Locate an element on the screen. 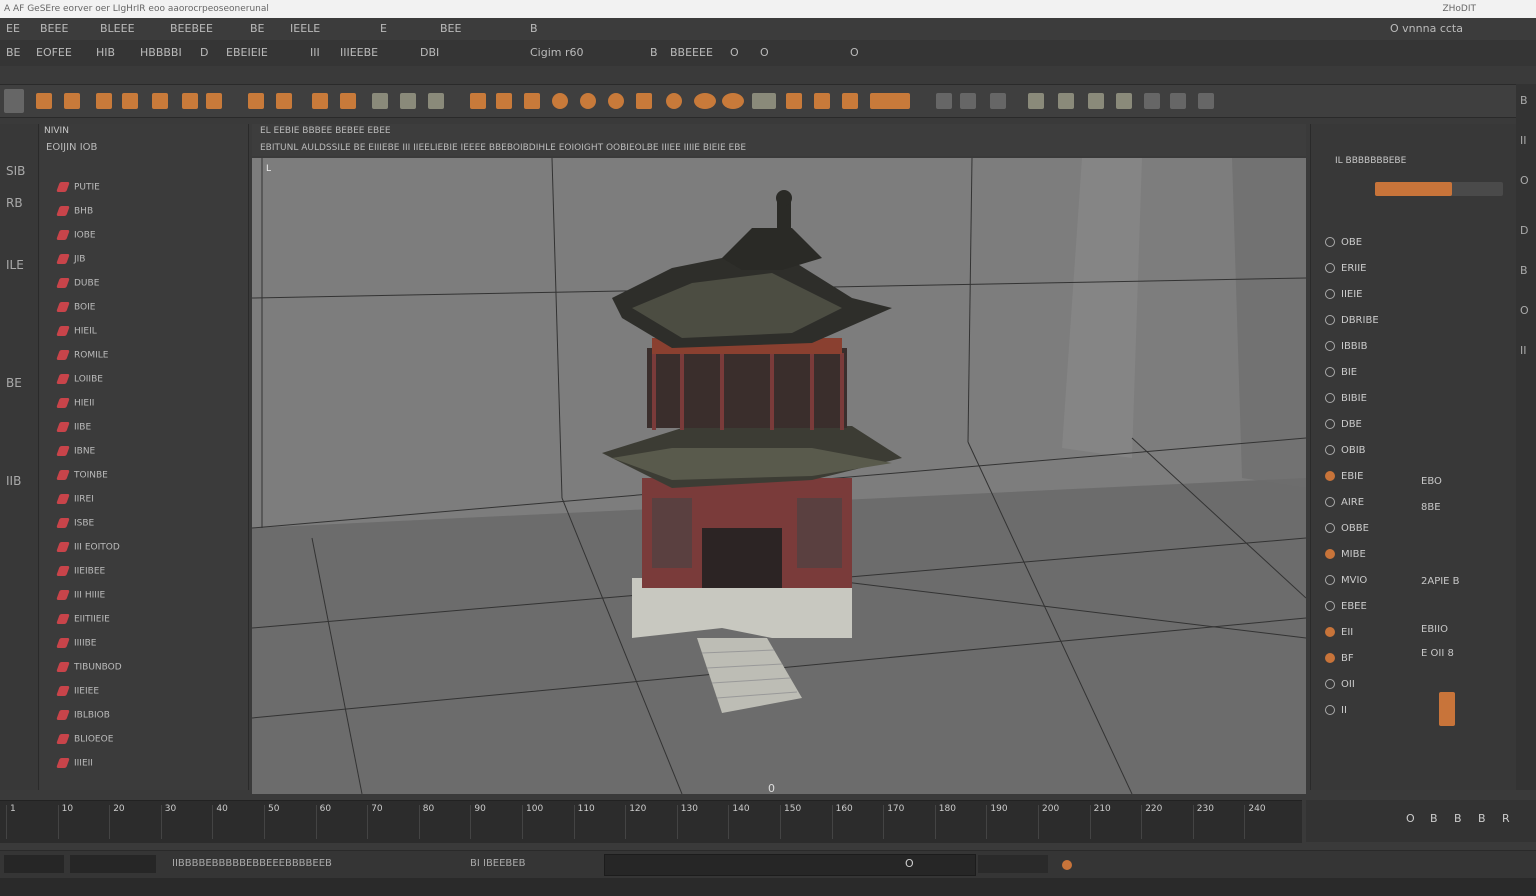  attribute-row: II is located at coordinates (1336, 711).